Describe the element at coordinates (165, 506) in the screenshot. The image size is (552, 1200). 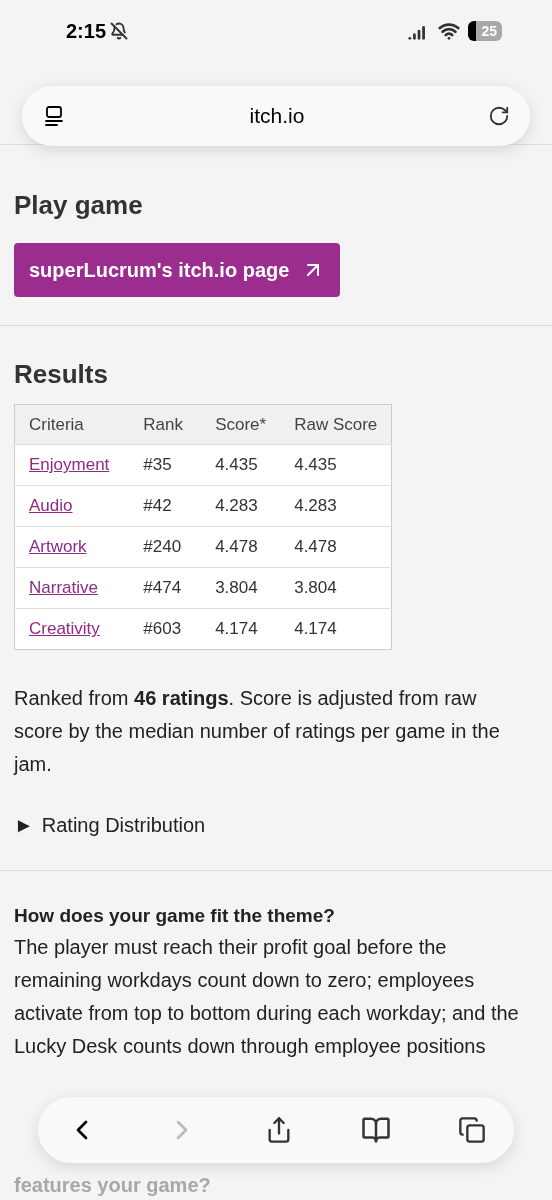
I see `rank-cell: #42` at that location.